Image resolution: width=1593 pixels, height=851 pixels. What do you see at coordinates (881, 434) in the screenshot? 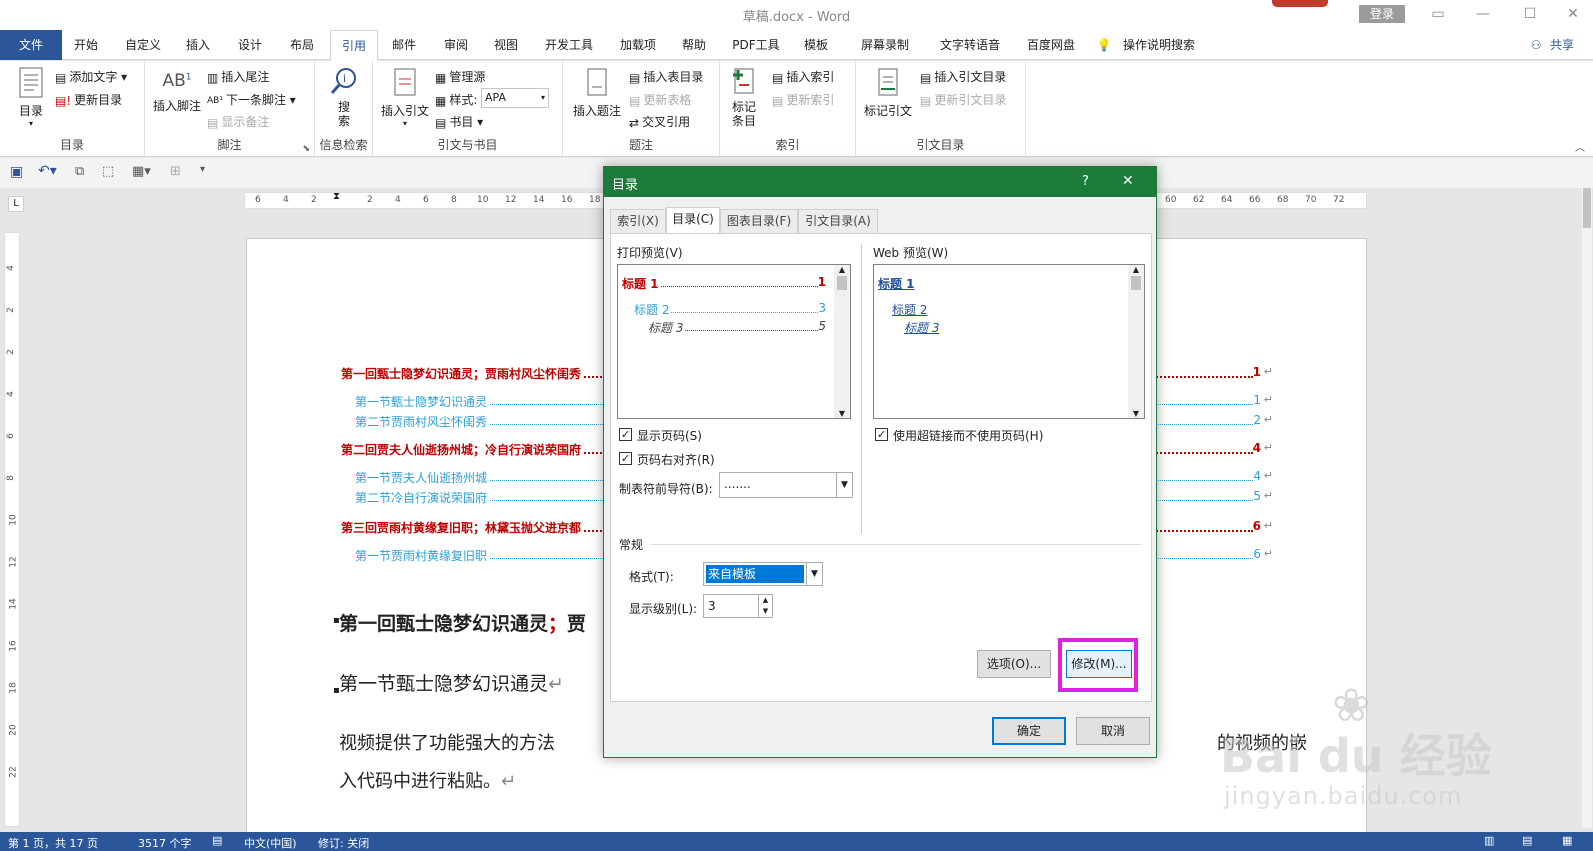
I see `use-hyperlinks-checkbox: ✓` at bounding box center [881, 434].